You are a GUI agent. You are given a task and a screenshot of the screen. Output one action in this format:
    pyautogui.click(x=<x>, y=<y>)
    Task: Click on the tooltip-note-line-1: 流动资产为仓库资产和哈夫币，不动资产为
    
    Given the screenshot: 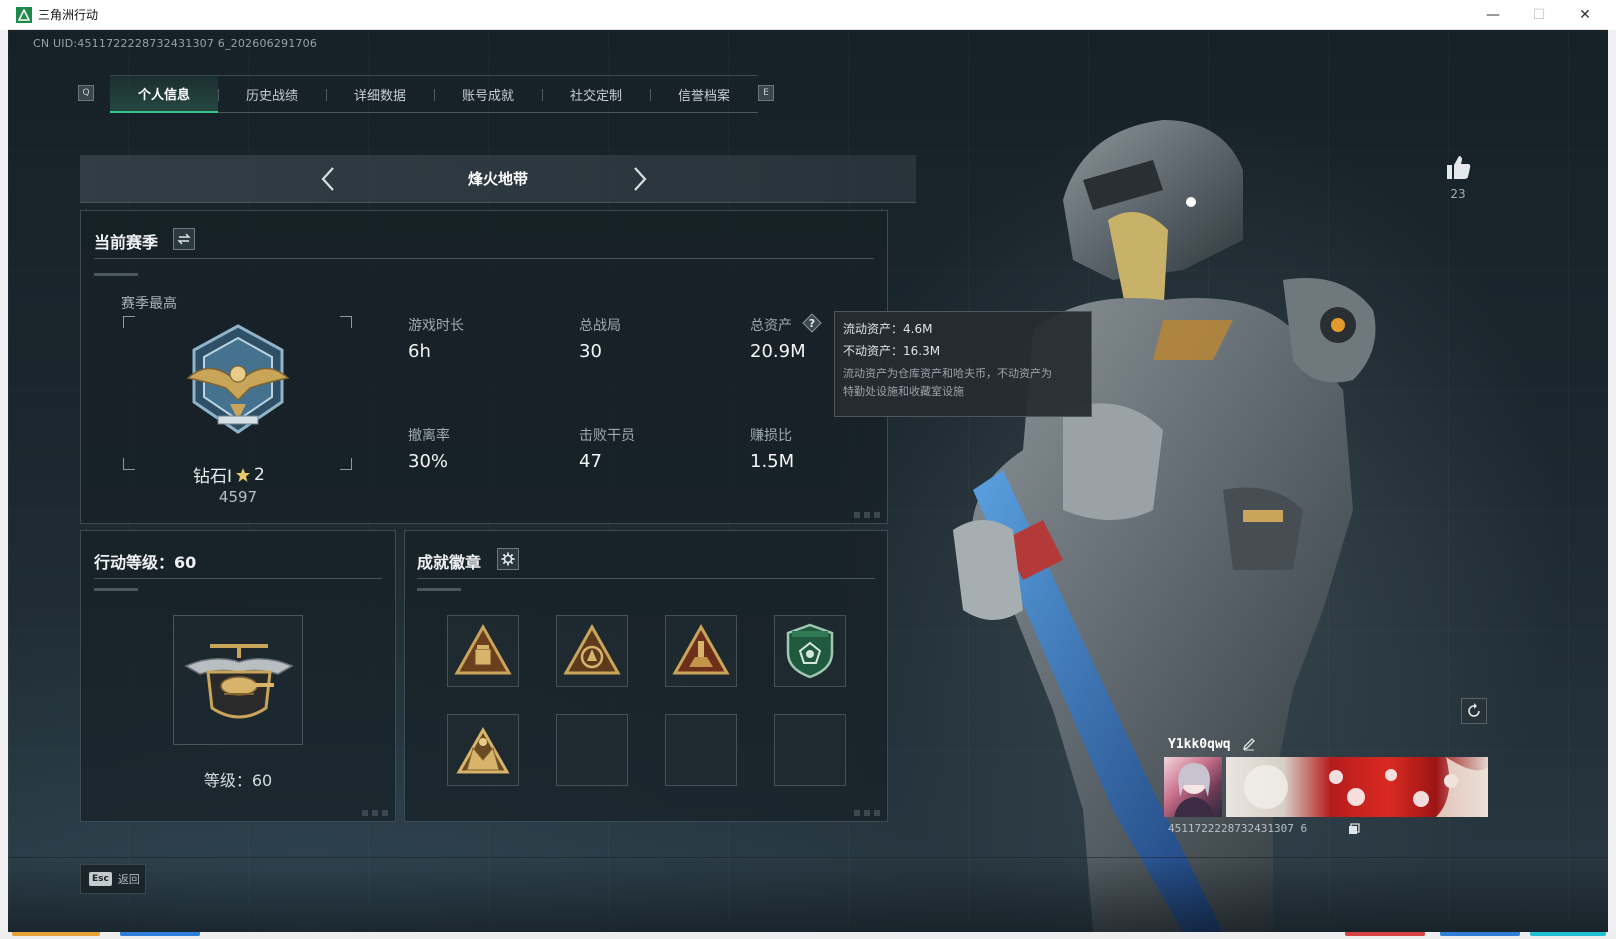 What is the action you would take?
    pyautogui.click(x=947, y=373)
    